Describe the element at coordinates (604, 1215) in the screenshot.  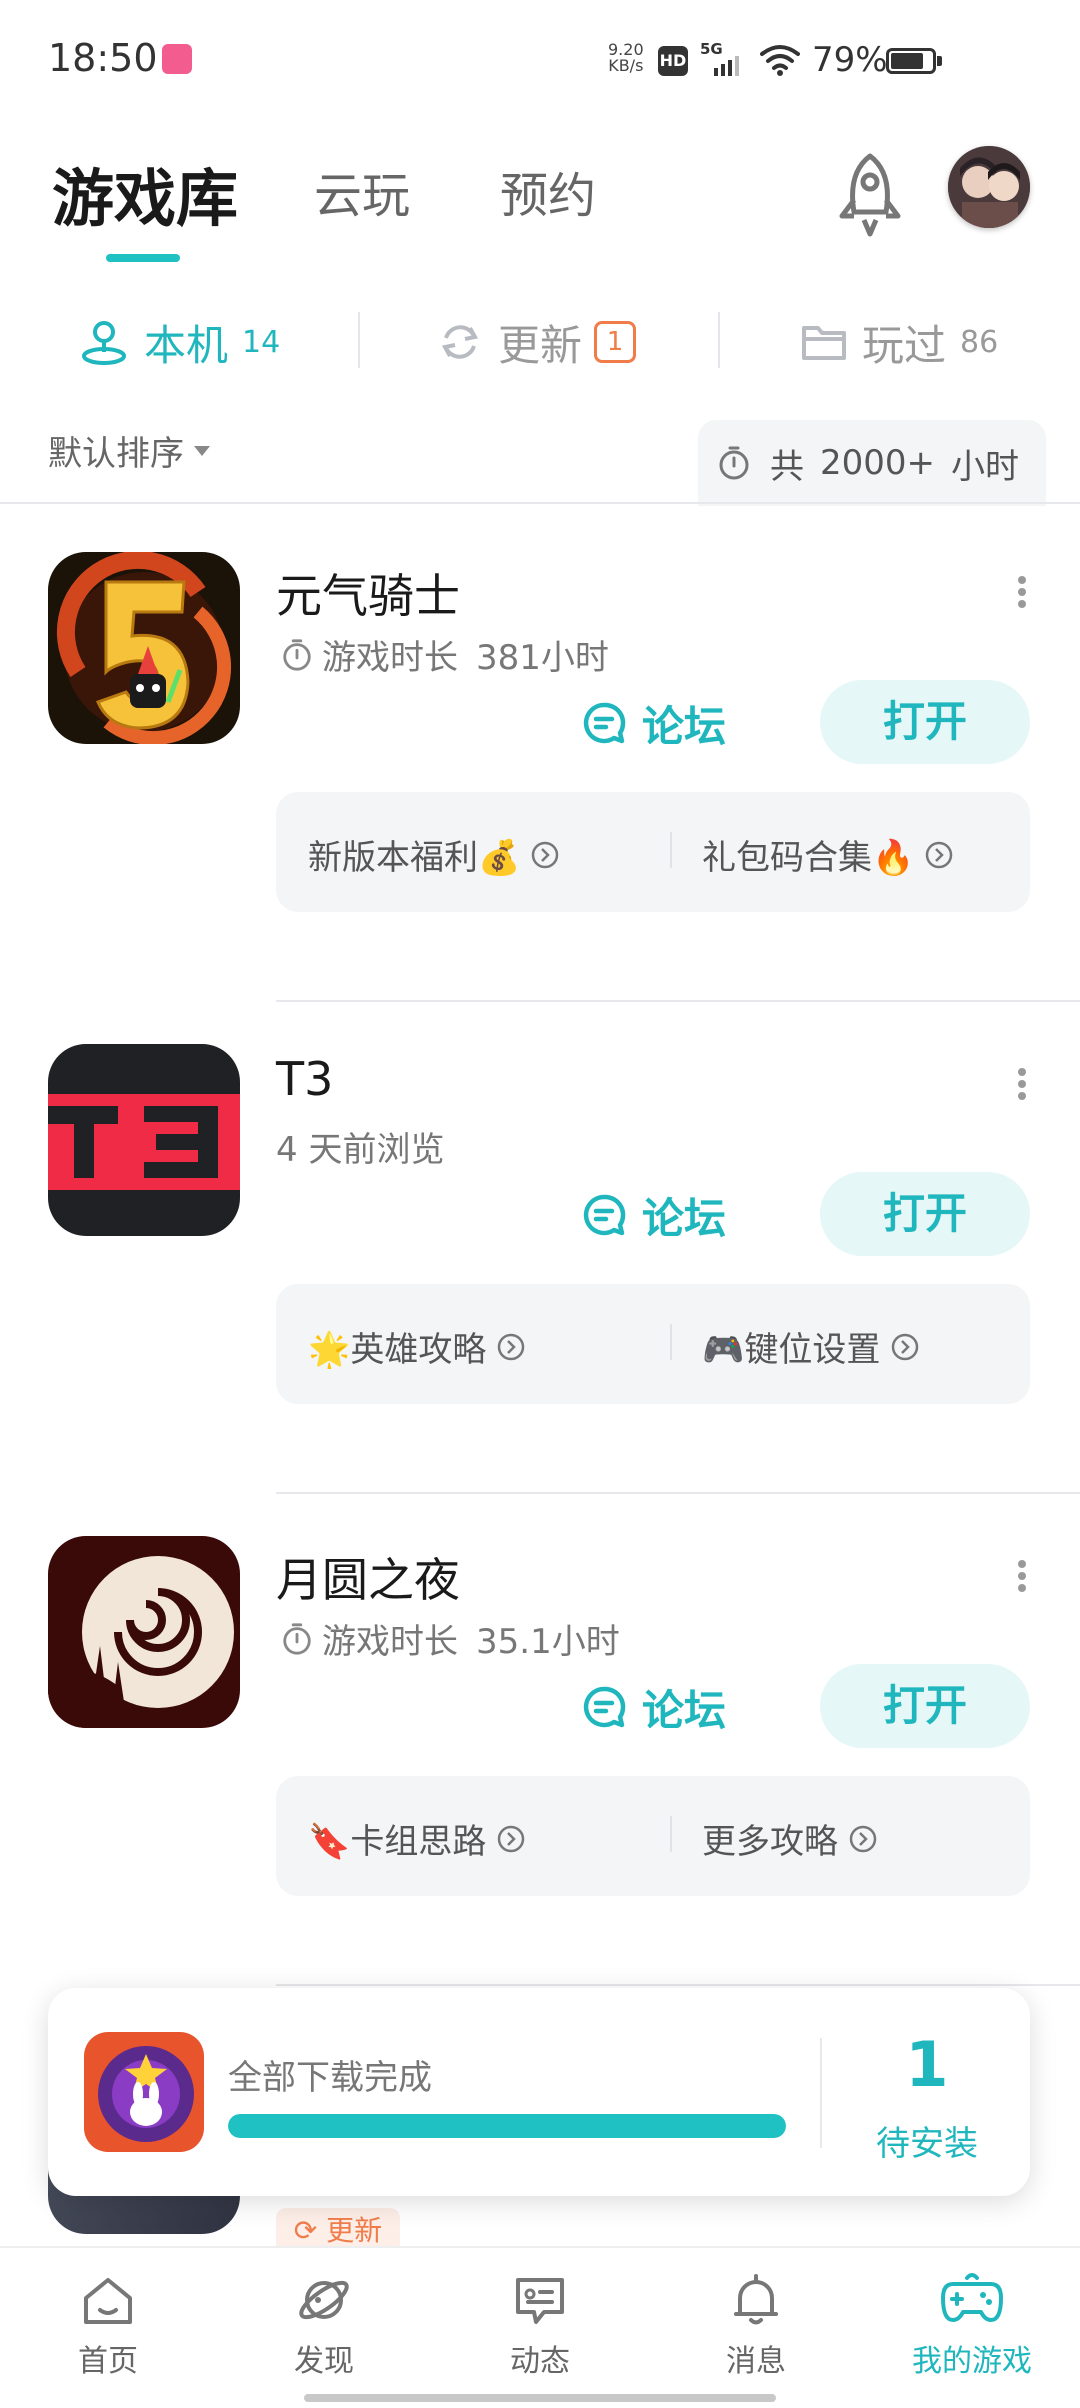
I see `chat-bubble-icon` at that location.